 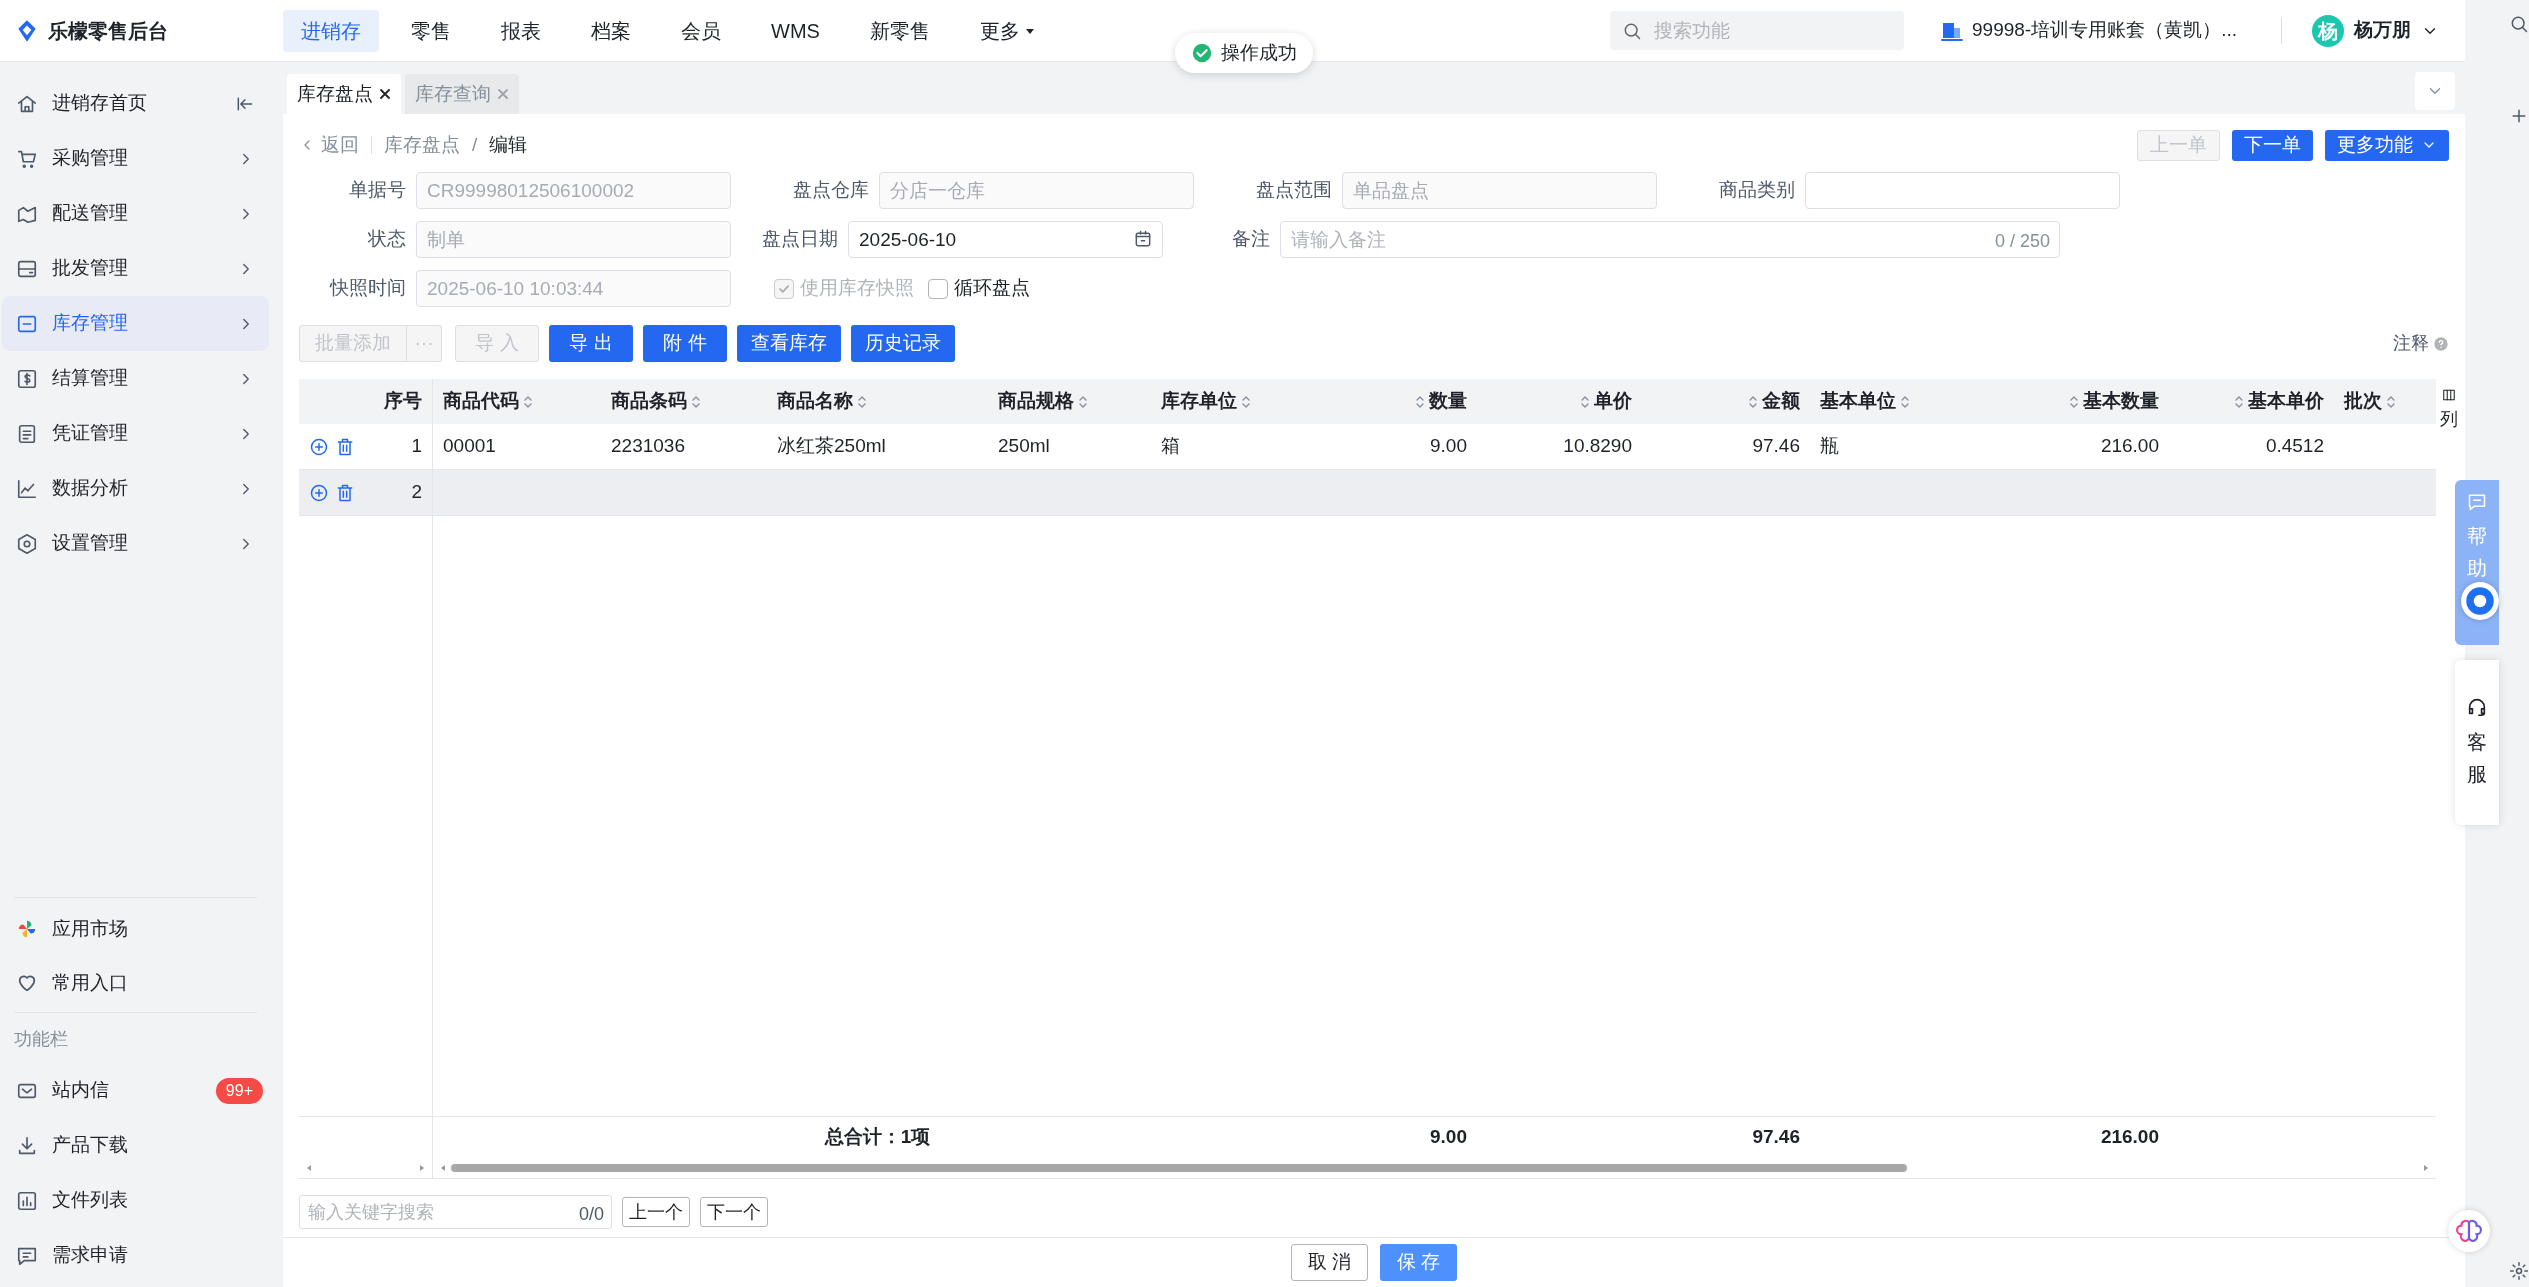 I want to click on sidebar-item: 产品下载, so click(x=135, y=1145).